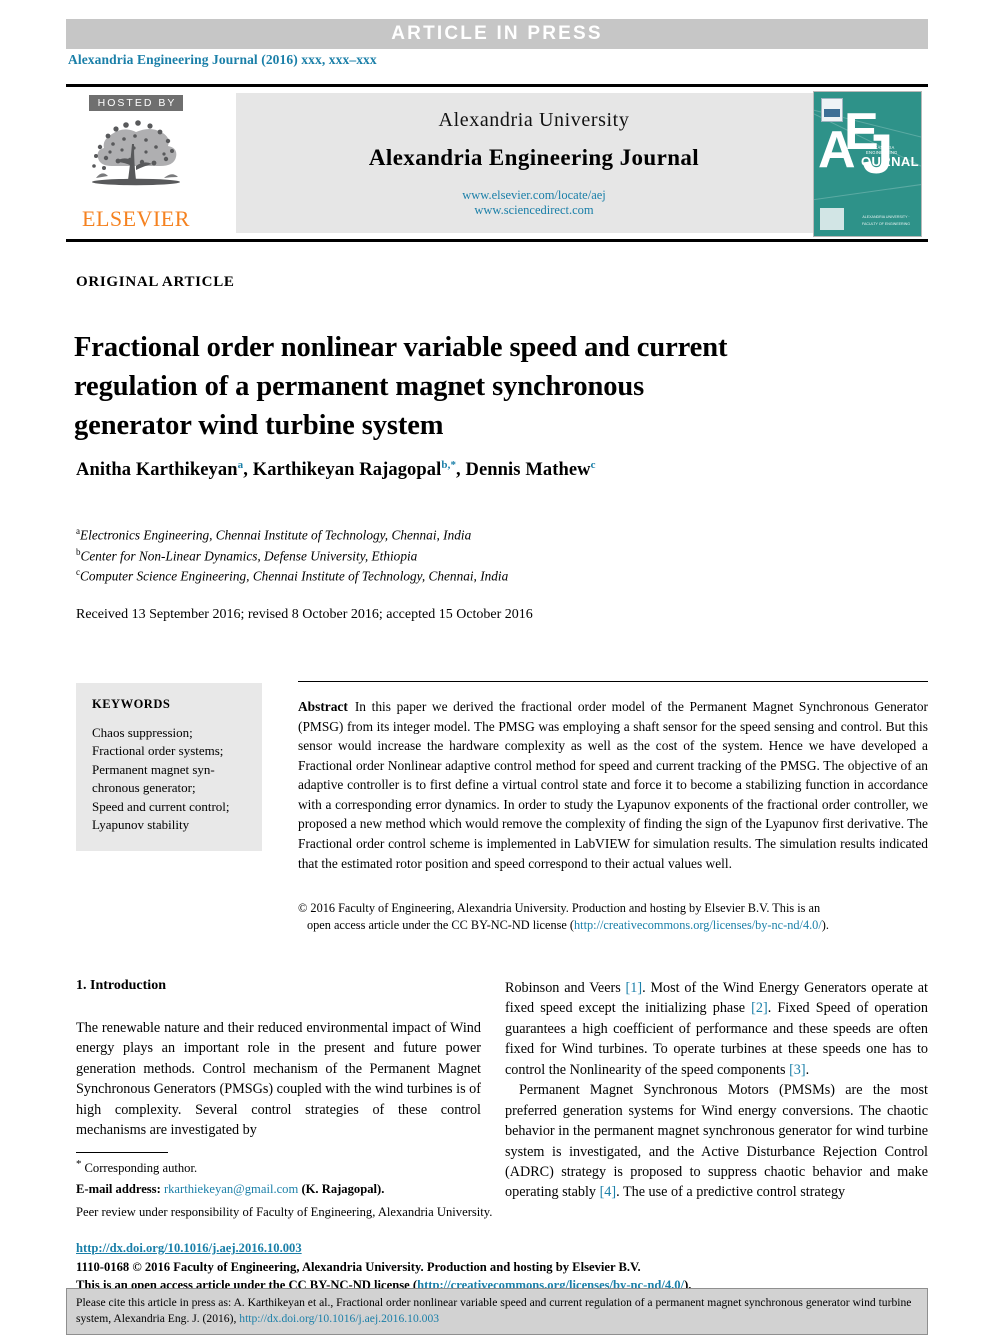 The image size is (992, 1335). I want to click on author-mark-1: a, so click(240, 465).